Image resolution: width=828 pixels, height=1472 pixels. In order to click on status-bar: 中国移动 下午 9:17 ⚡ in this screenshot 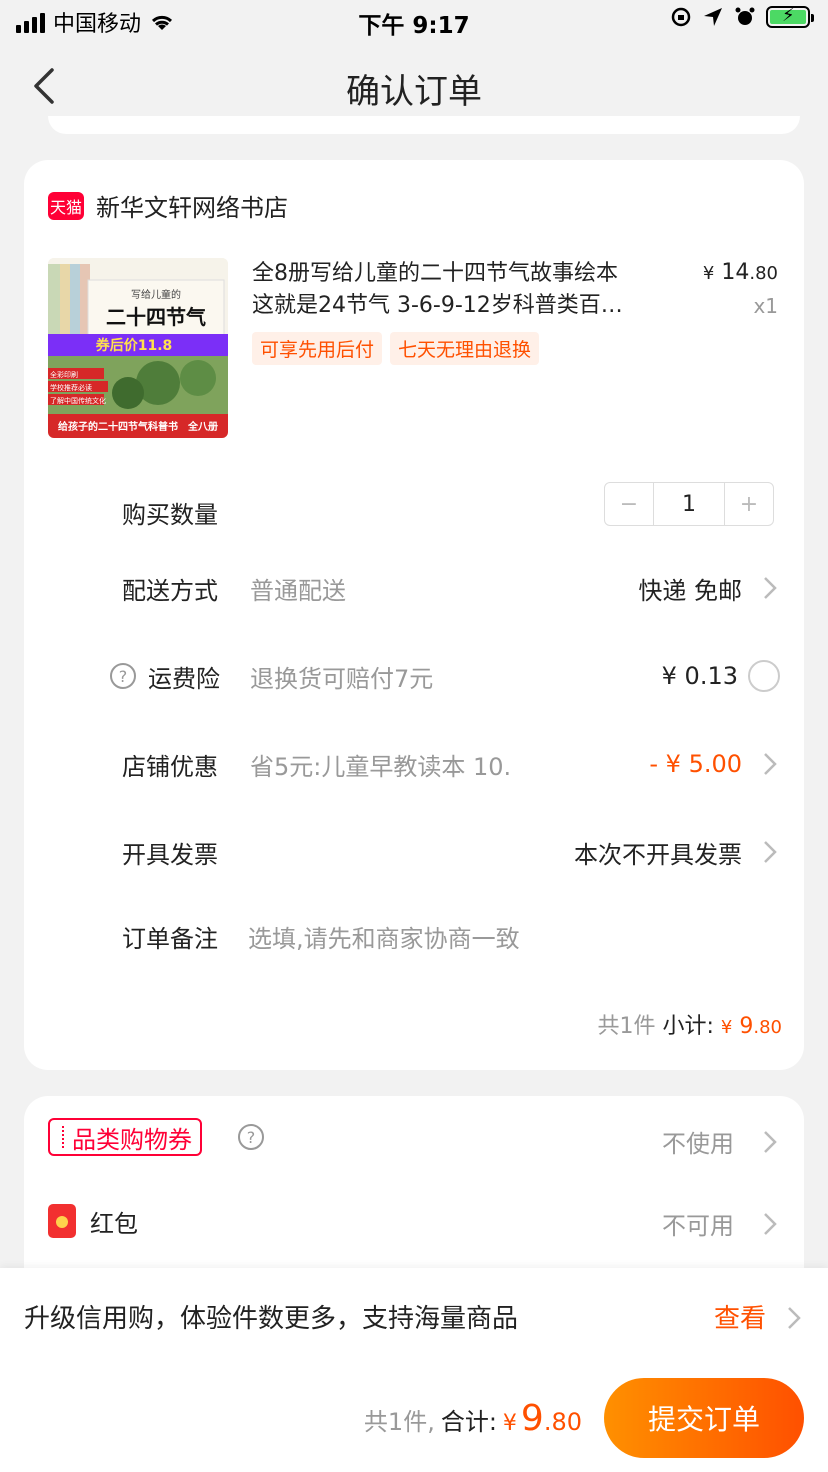, I will do `click(414, 22)`.